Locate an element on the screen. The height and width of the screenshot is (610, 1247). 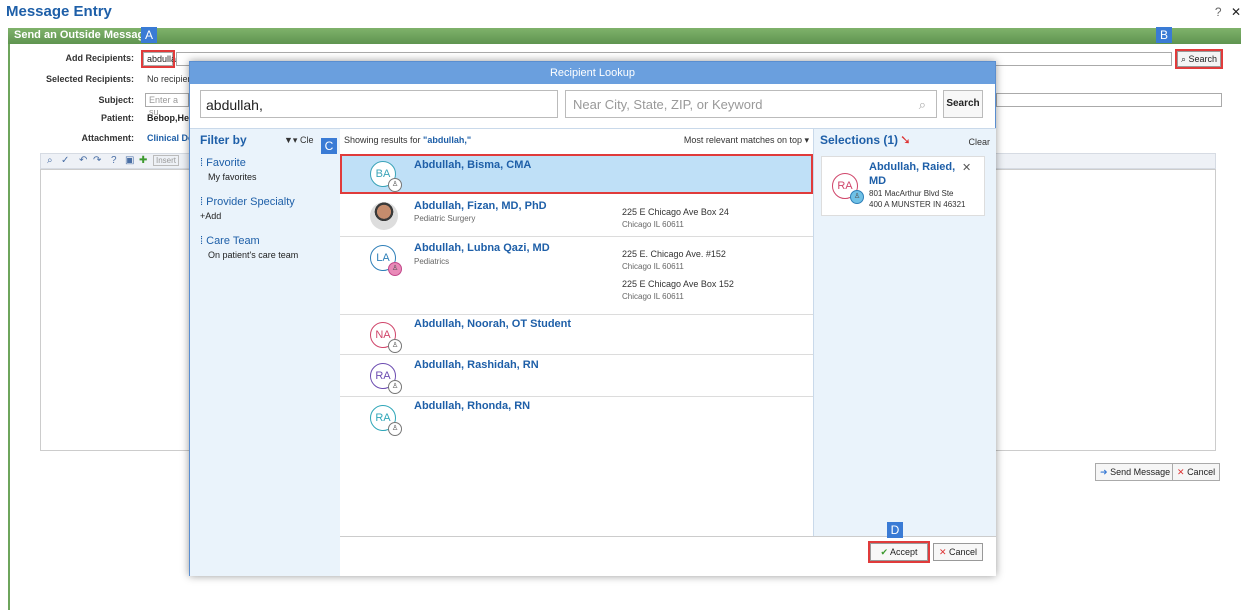
modal-title: Recipient Lookup is located at coordinates (592, 73).